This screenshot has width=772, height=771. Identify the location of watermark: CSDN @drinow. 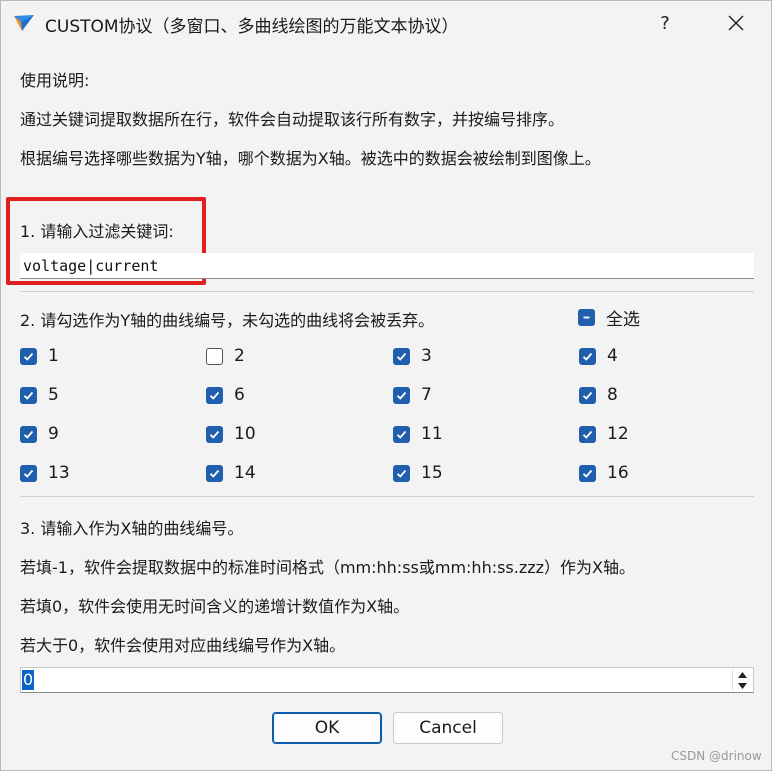
(716, 756).